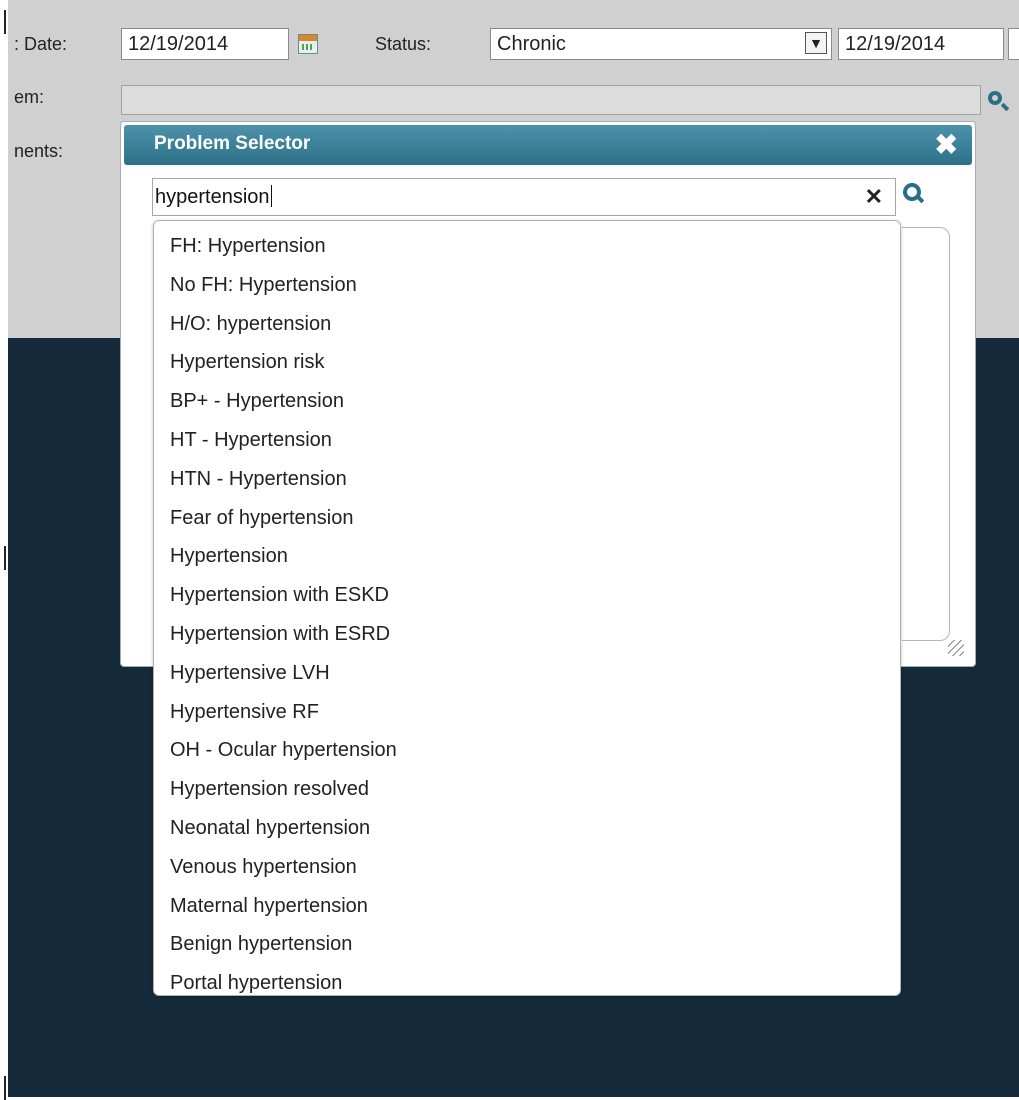 Image resolution: width=1019 pixels, height=1100 pixels. I want to click on autocomplete-item: No FH: Hypertension, so click(527, 285).